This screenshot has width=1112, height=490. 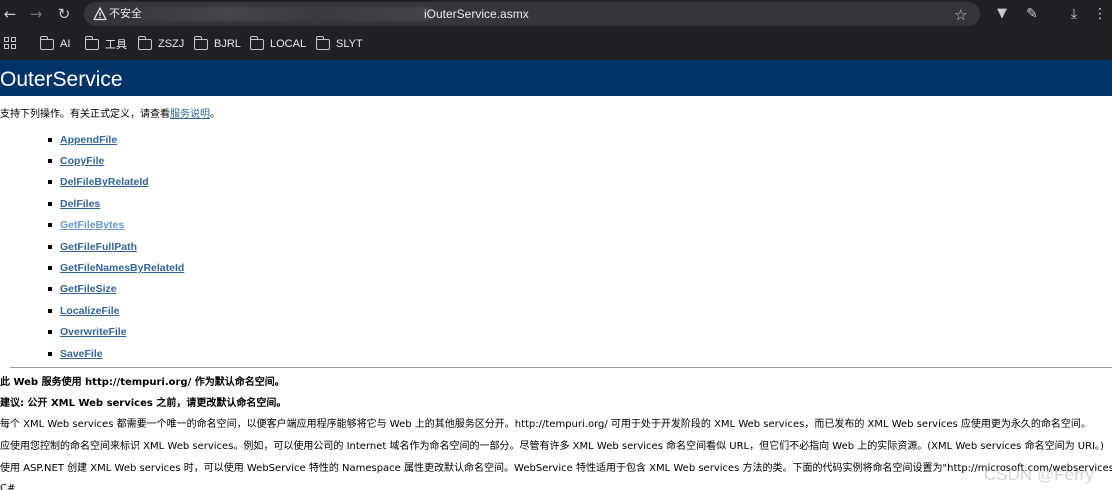 I want to click on list-item: DelFiles, so click(x=116, y=203).